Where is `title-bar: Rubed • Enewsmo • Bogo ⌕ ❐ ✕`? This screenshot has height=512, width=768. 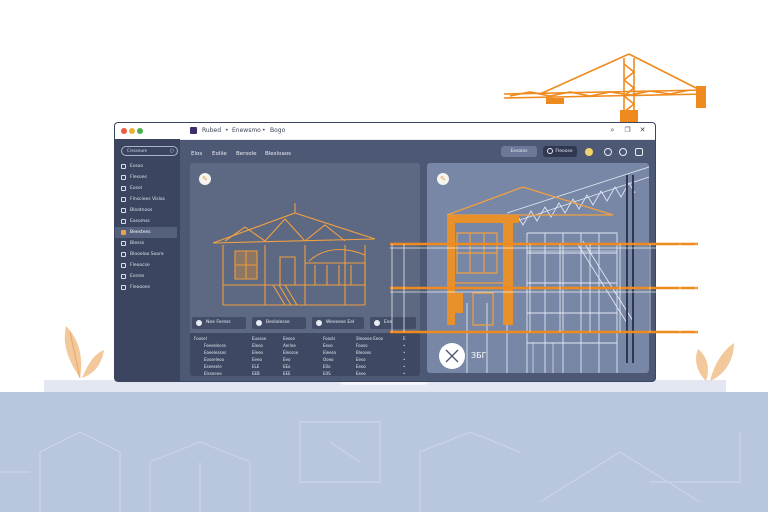 title-bar: Rubed • Enewsmo • Bogo ⌕ ❐ ✕ is located at coordinates (385, 131).